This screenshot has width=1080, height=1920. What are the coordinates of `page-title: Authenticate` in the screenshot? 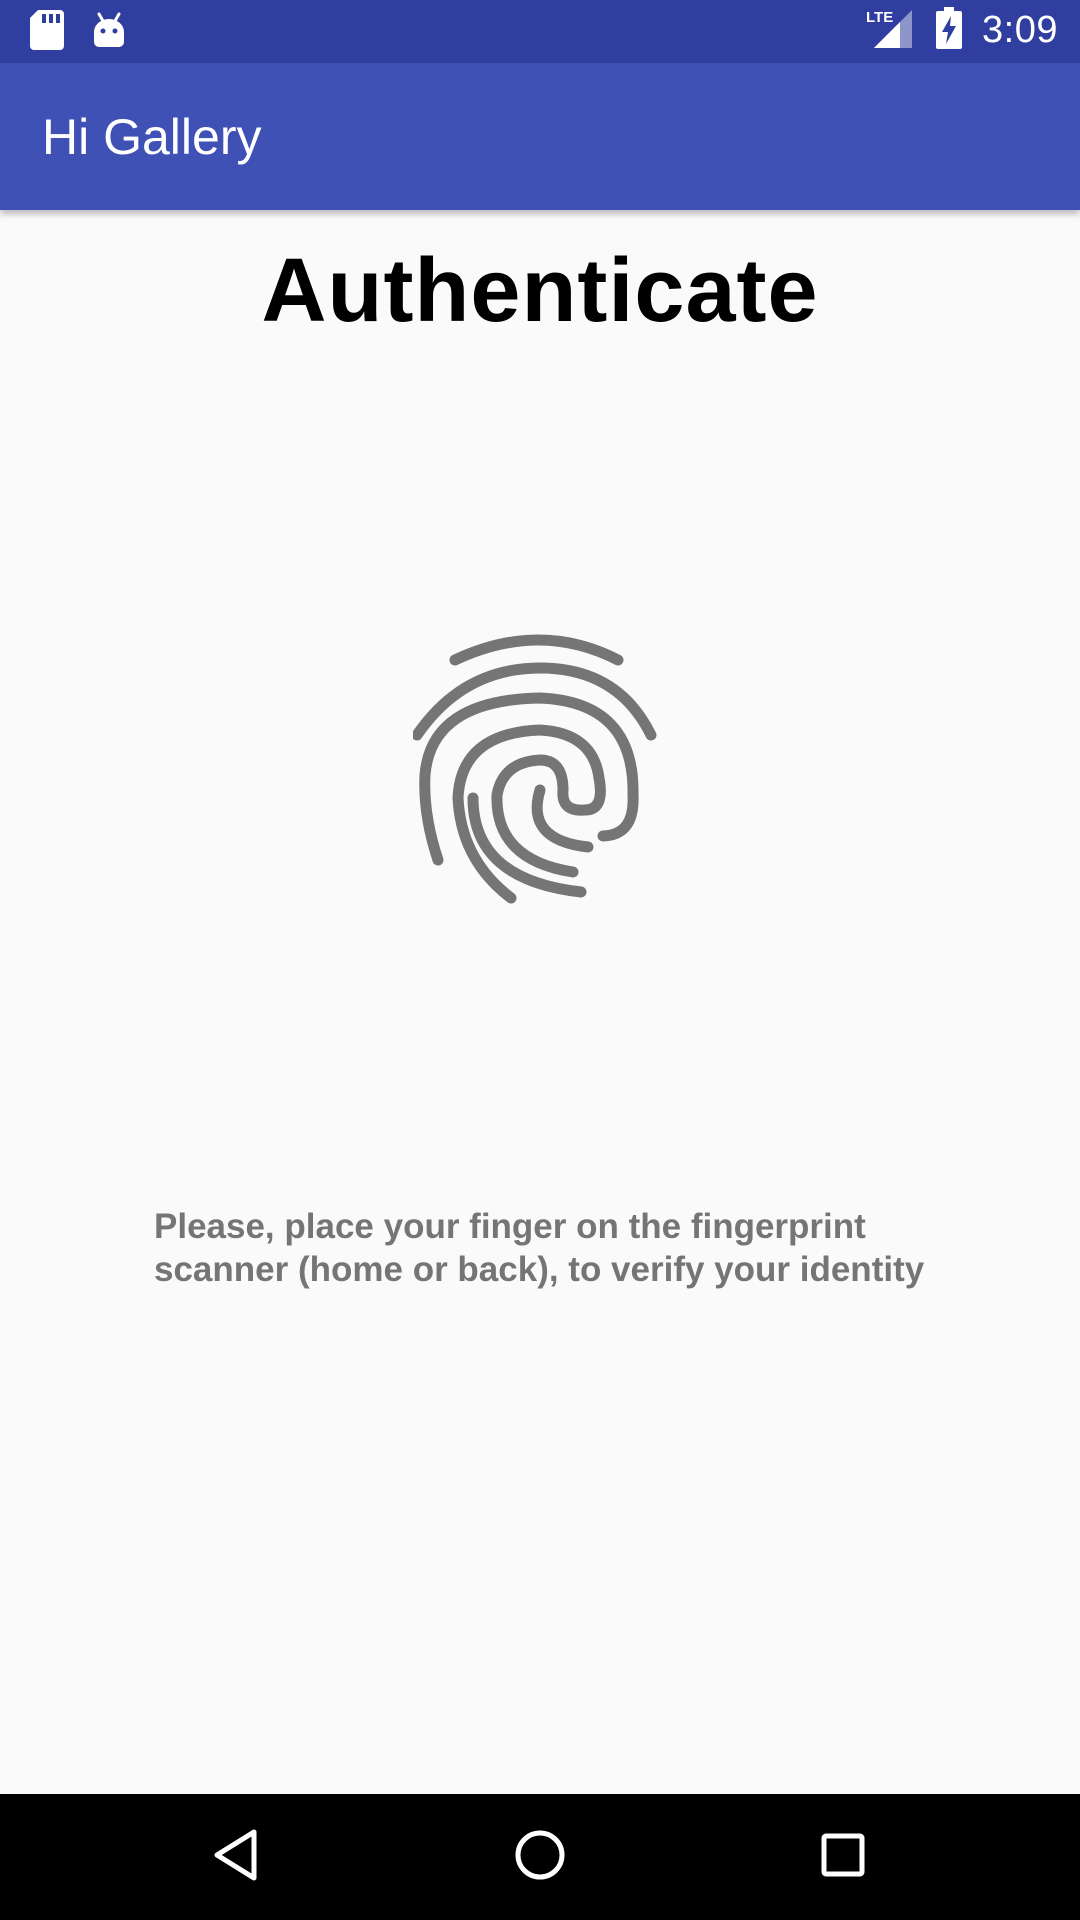 It's located at (540, 291).